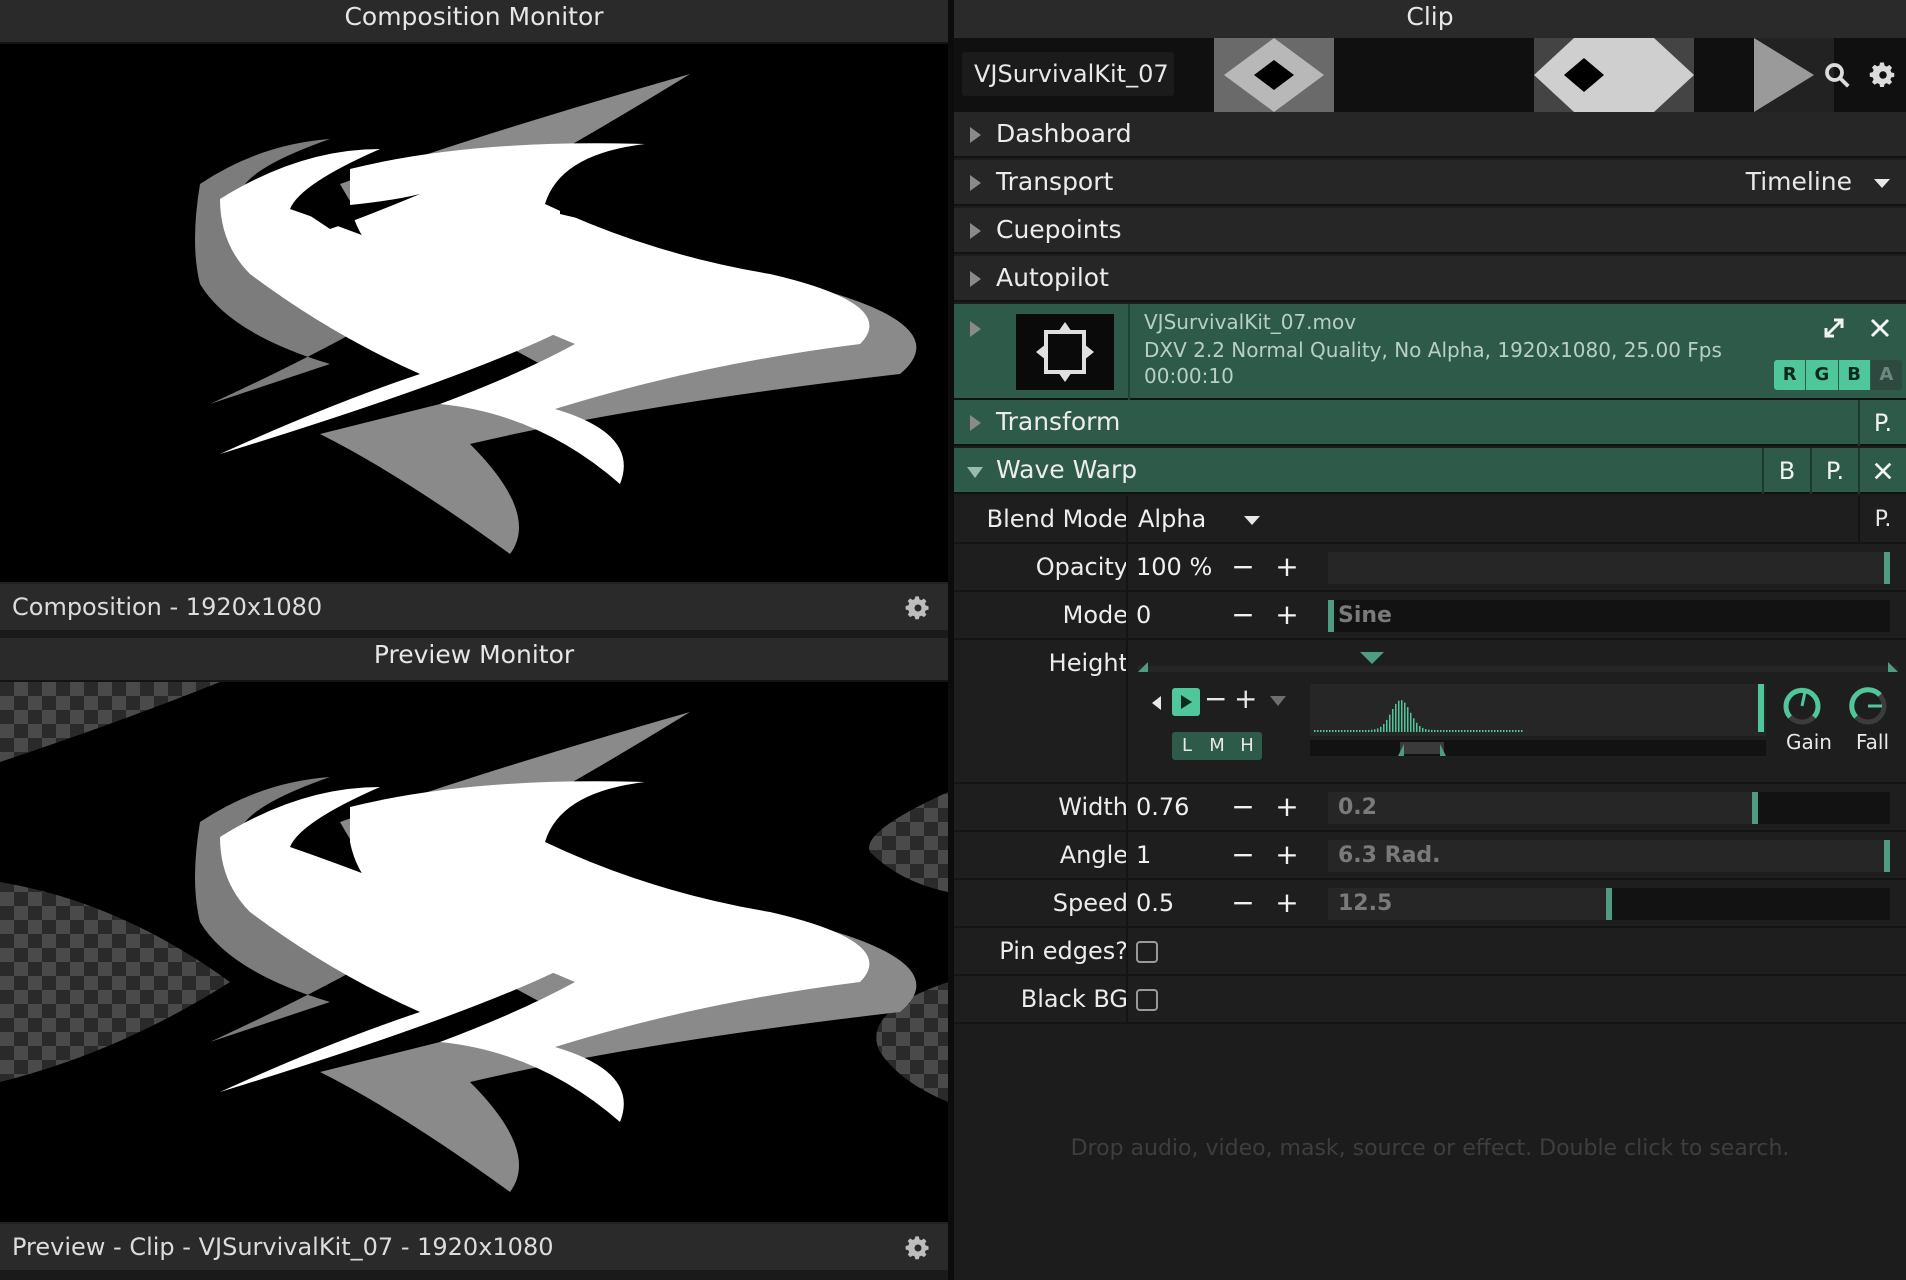  What do you see at coordinates (1172, 519) in the screenshot?
I see `blend-mode-dropdown: Alpha` at bounding box center [1172, 519].